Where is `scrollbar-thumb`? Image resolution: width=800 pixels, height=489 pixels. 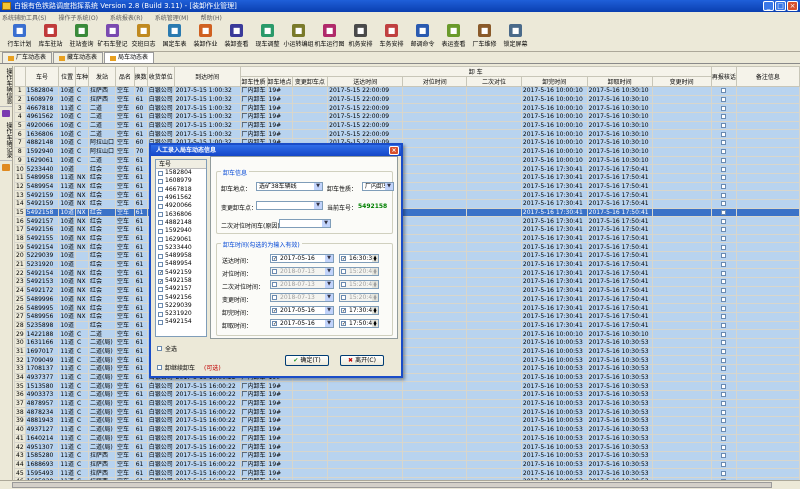 scrollbar-thumb is located at coordinates (392, 485).